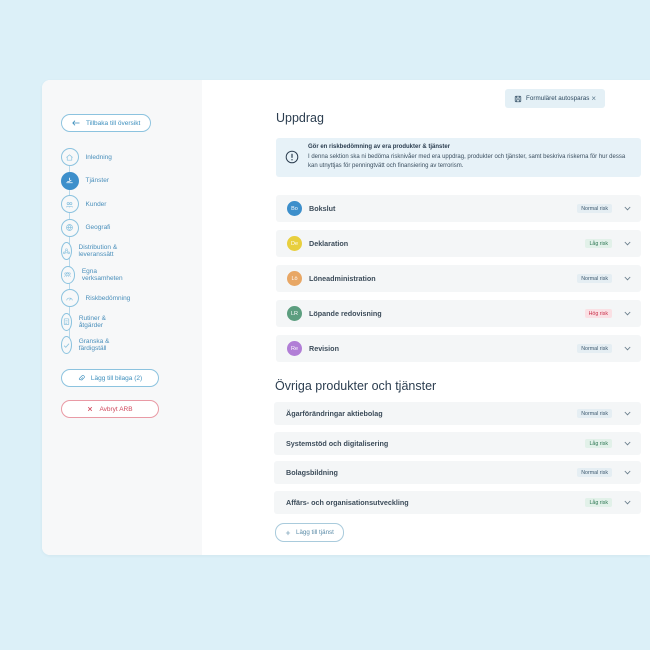 The height and width of the screenshot is (650, 650). Describe the element at coordinates (458, 208) in the screenshot. I see `assignment-row-bokslut: Bo Bokslut Normal risk` at that location.